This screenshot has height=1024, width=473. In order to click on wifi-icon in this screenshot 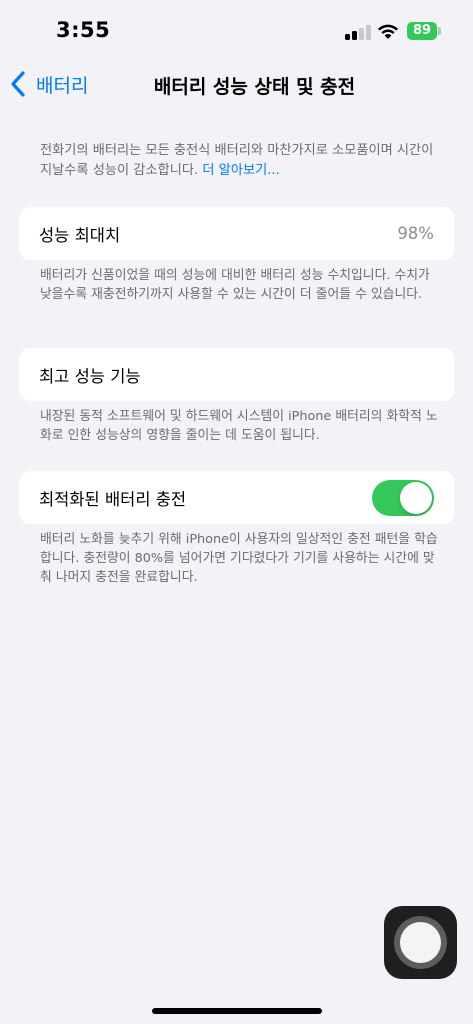, I will do `click(388, 31)`.